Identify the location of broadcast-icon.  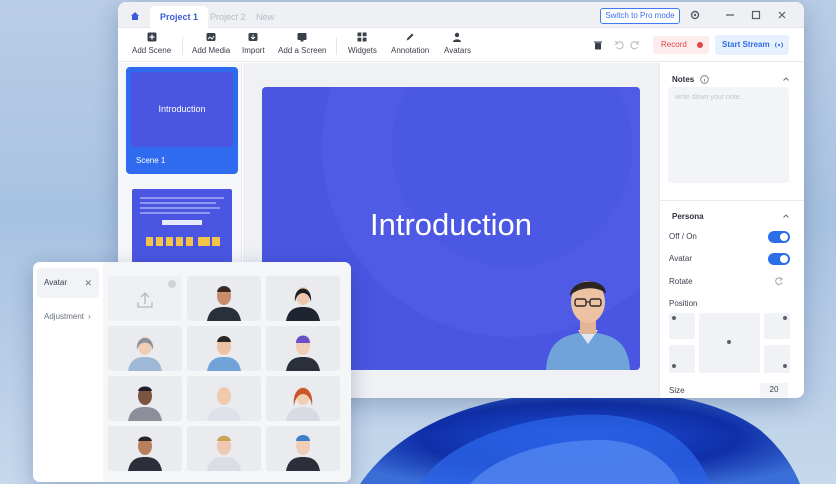
(779, 45).